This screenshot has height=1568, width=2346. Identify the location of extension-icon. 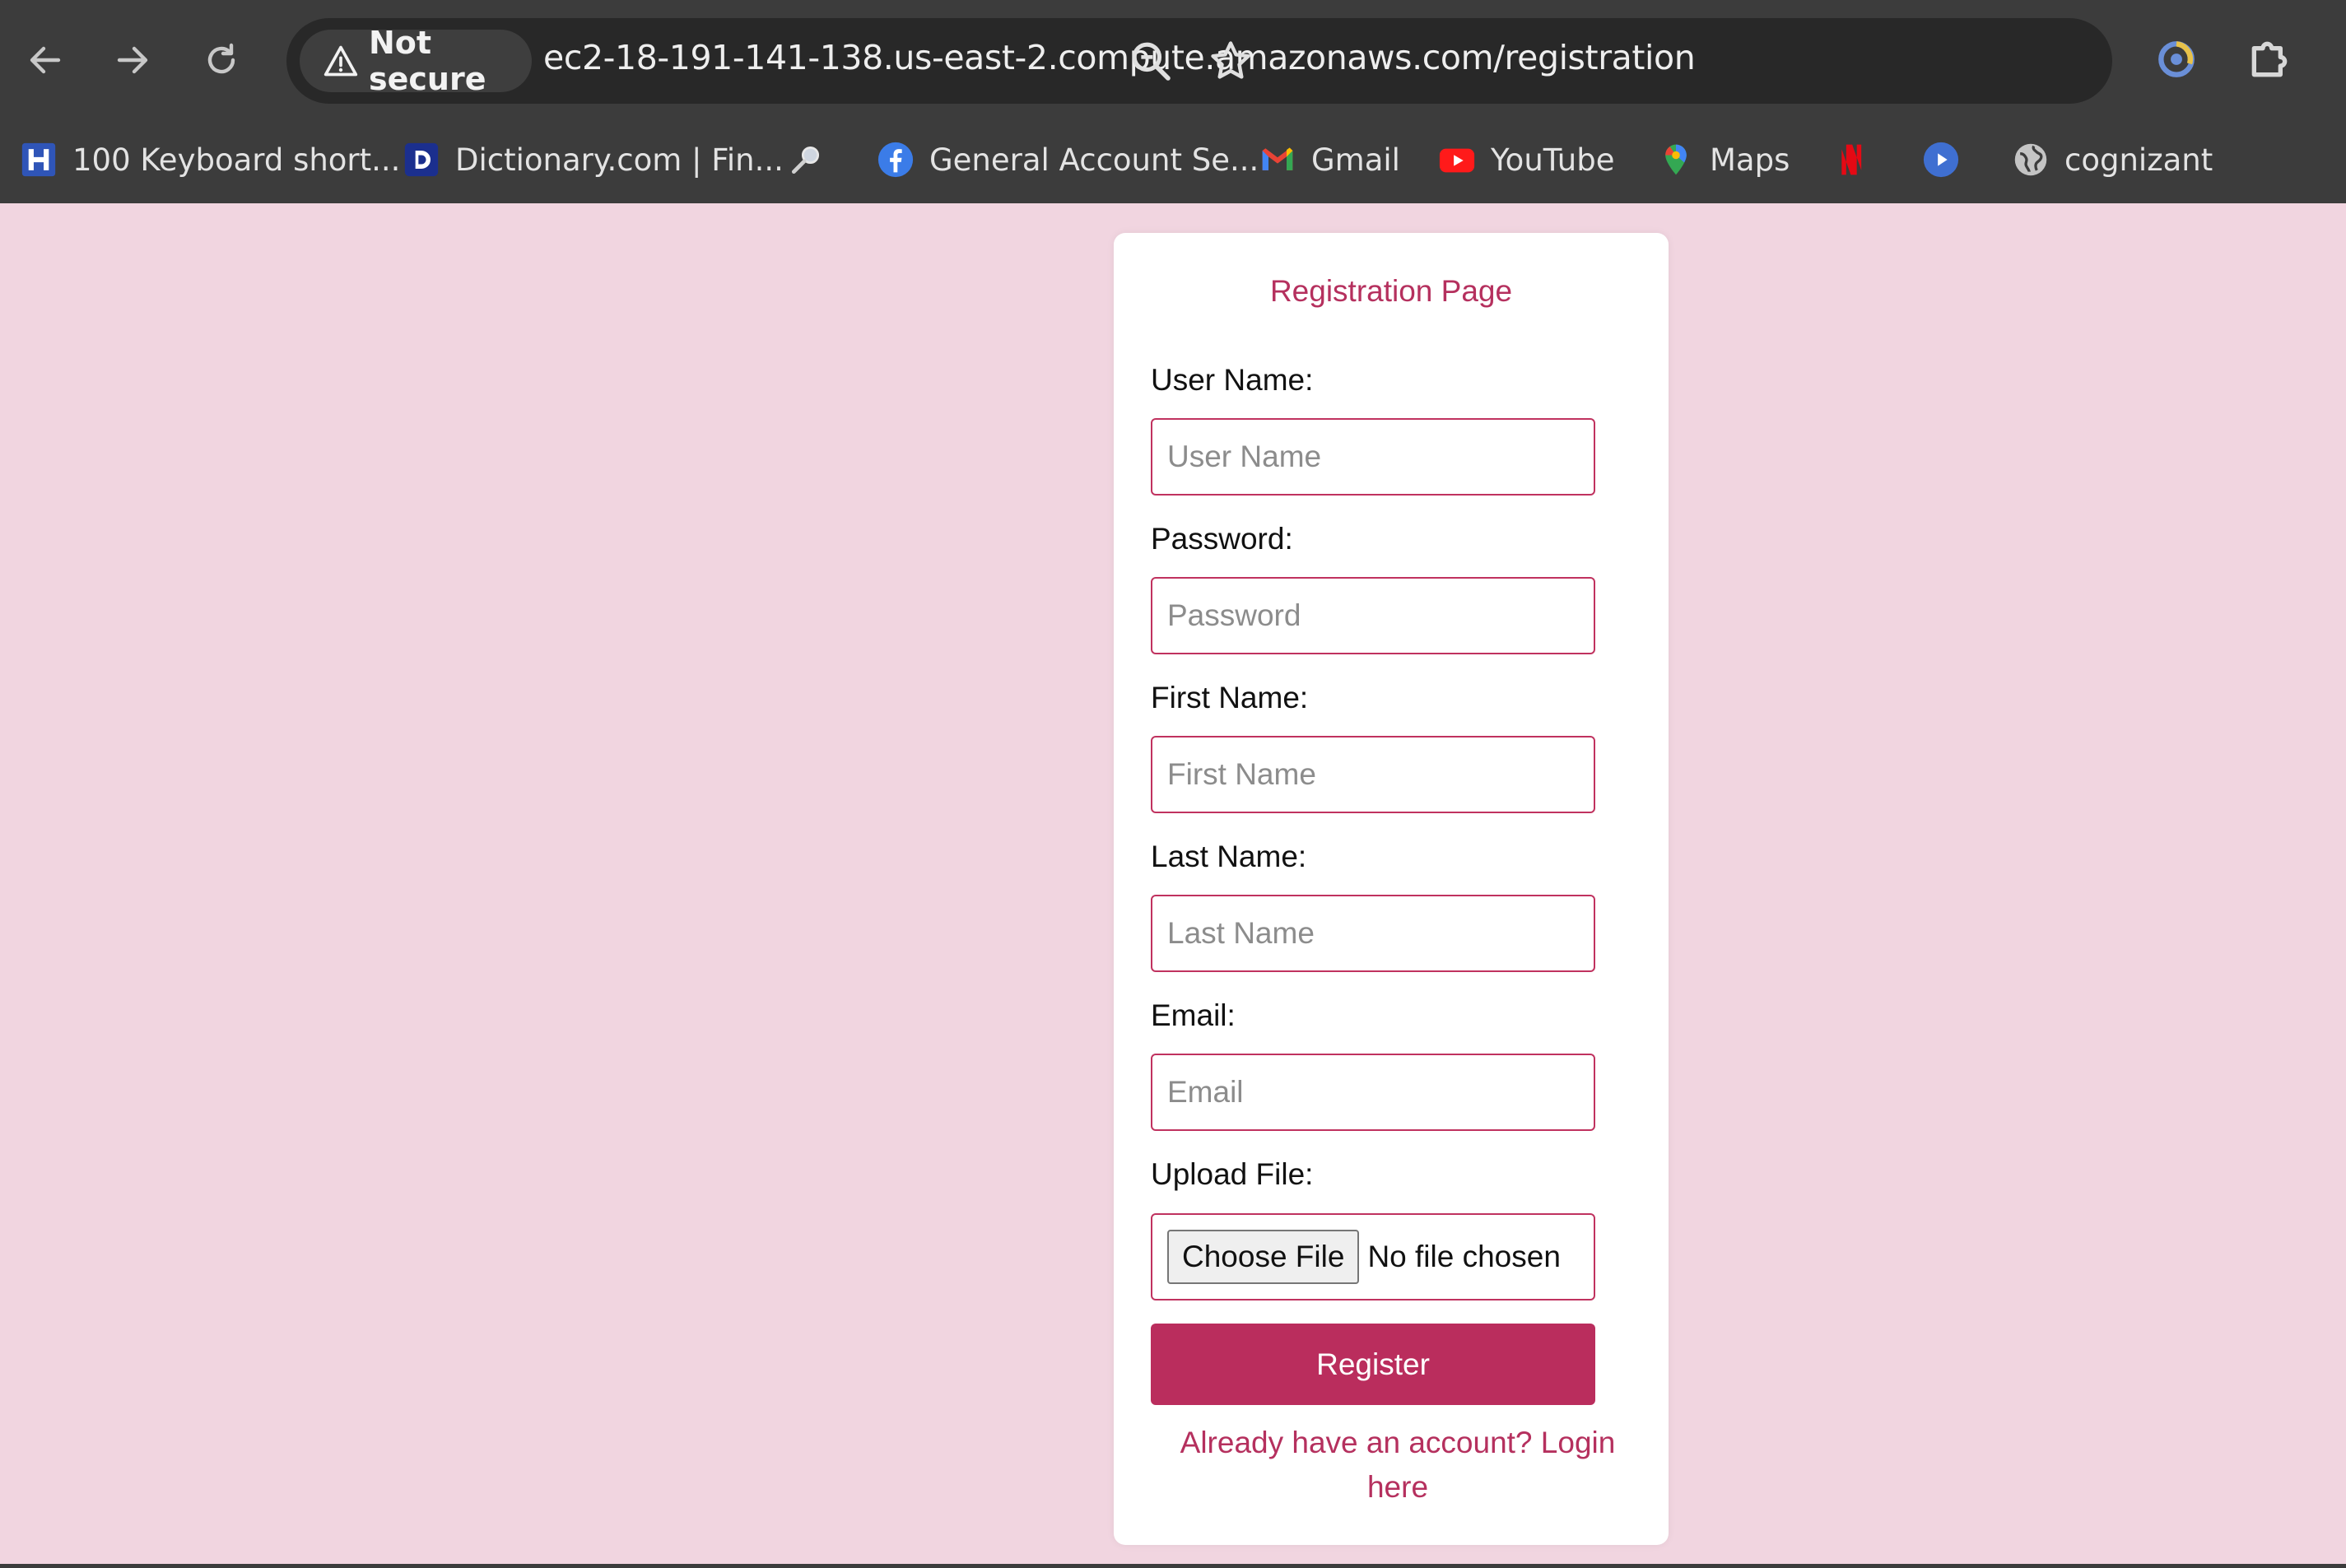
(2176, 59).